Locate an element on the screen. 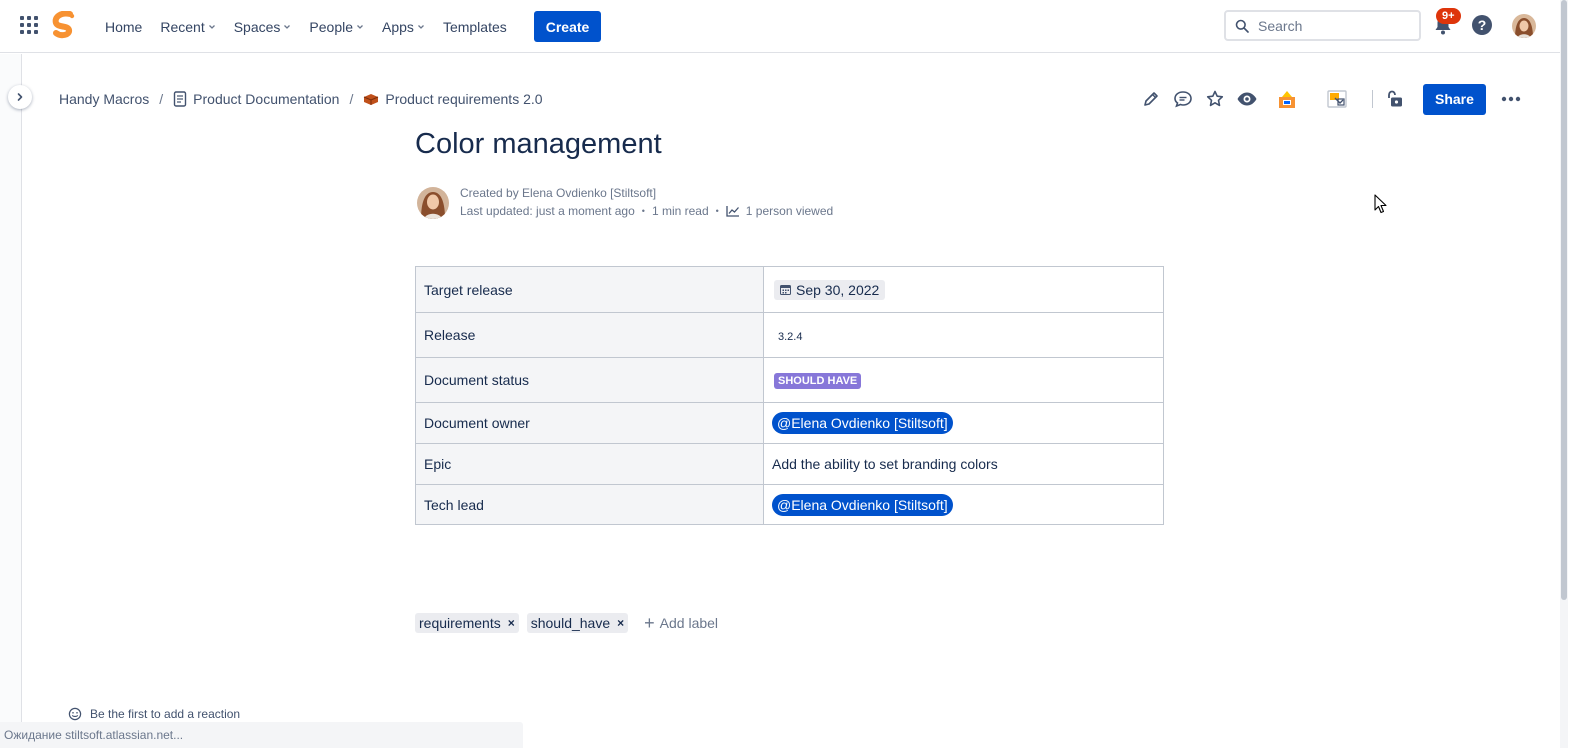 This screenshot has width=1592, height=748. nav-item-apps: Apps is located at coordinates (403, 27).